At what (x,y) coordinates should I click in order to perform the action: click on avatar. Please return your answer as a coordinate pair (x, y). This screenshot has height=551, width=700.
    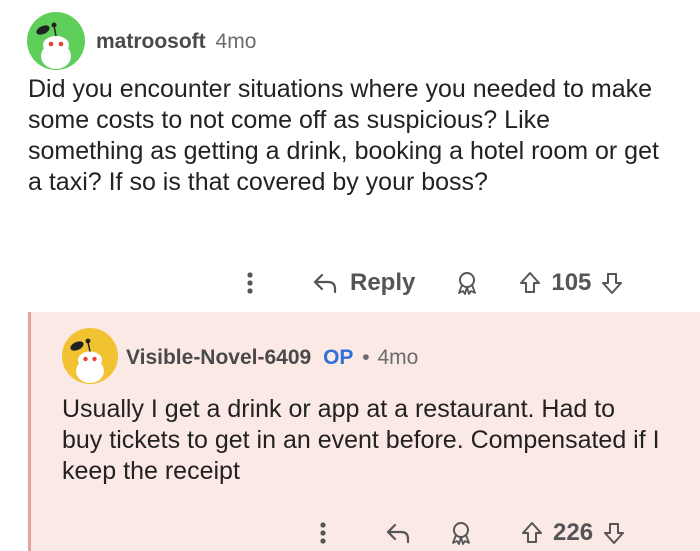
    Looking at the image, I should click on (56, 41).